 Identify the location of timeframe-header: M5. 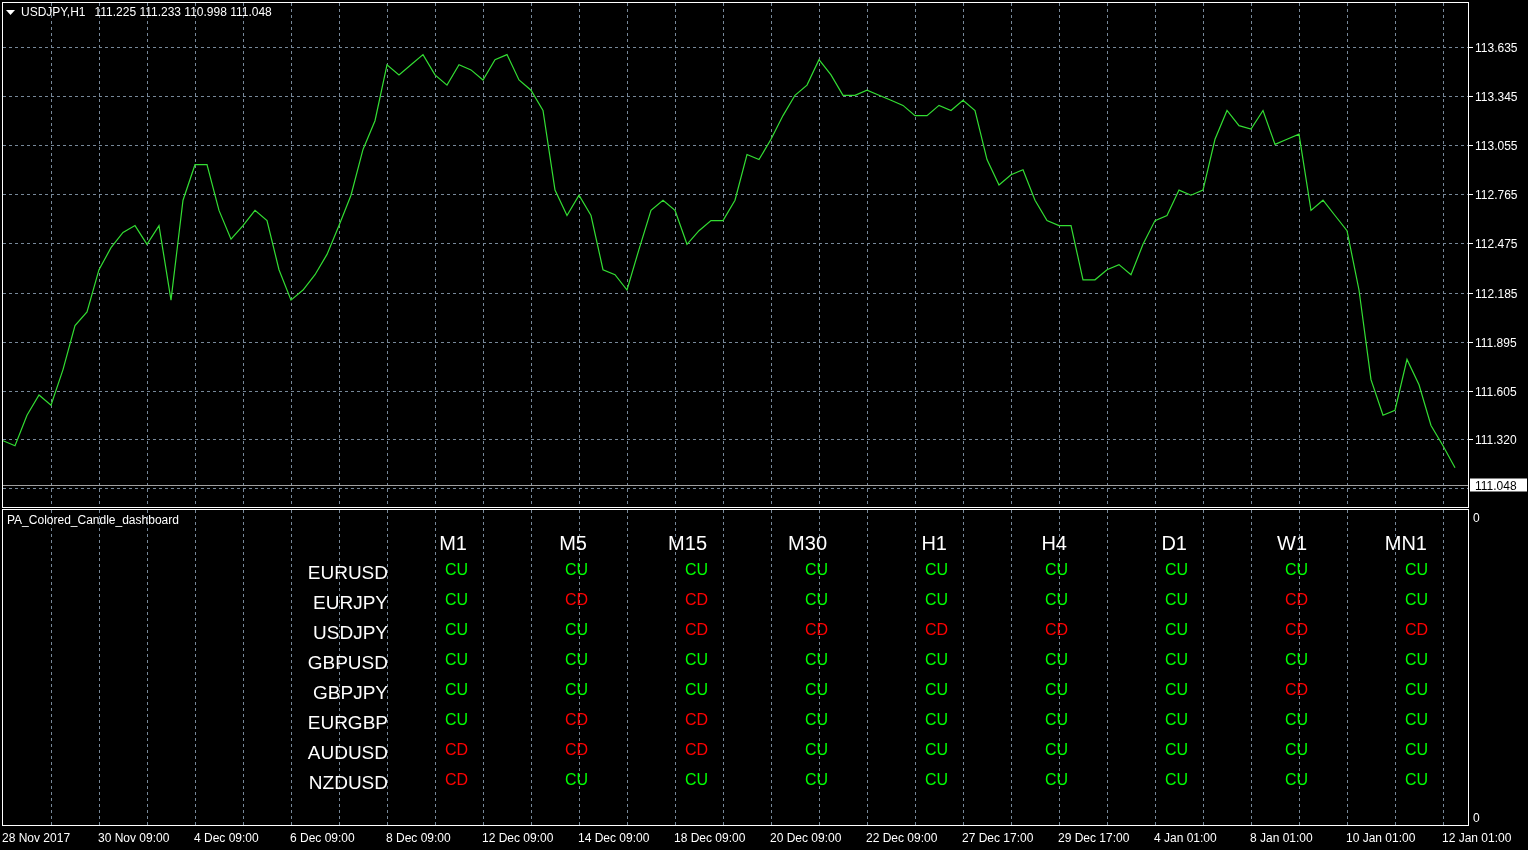
(573, 543).